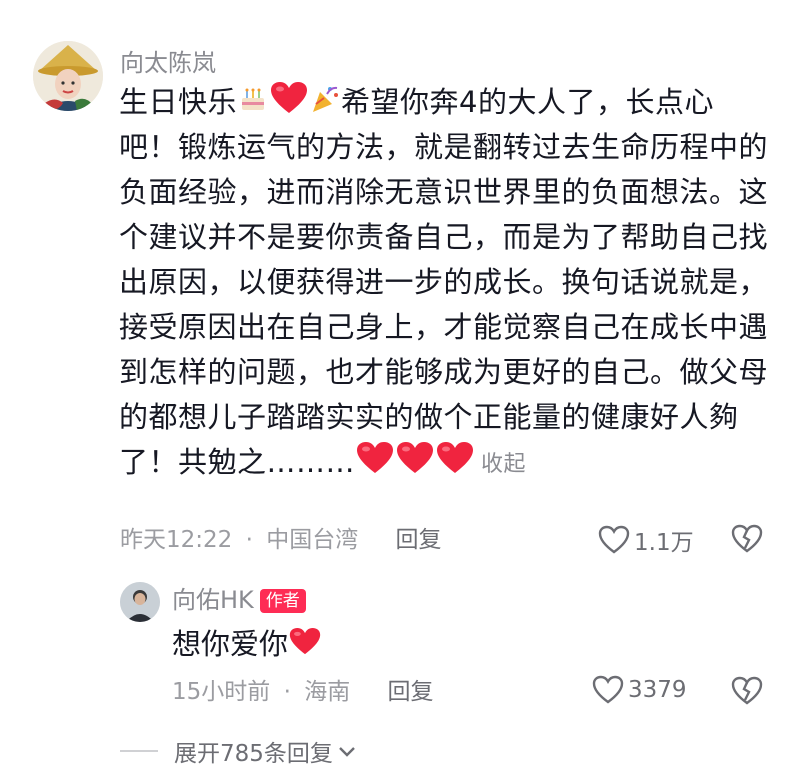  I want to click on comment-line-1: 生日快乐 希望你奔4的大人了，长点心, so click(449, 102).